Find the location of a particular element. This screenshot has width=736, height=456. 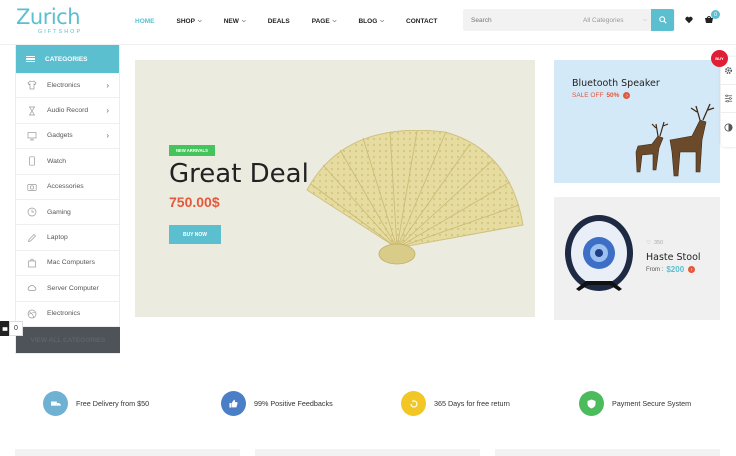

category-item: Electronics › is located at coordinates (67, 86).